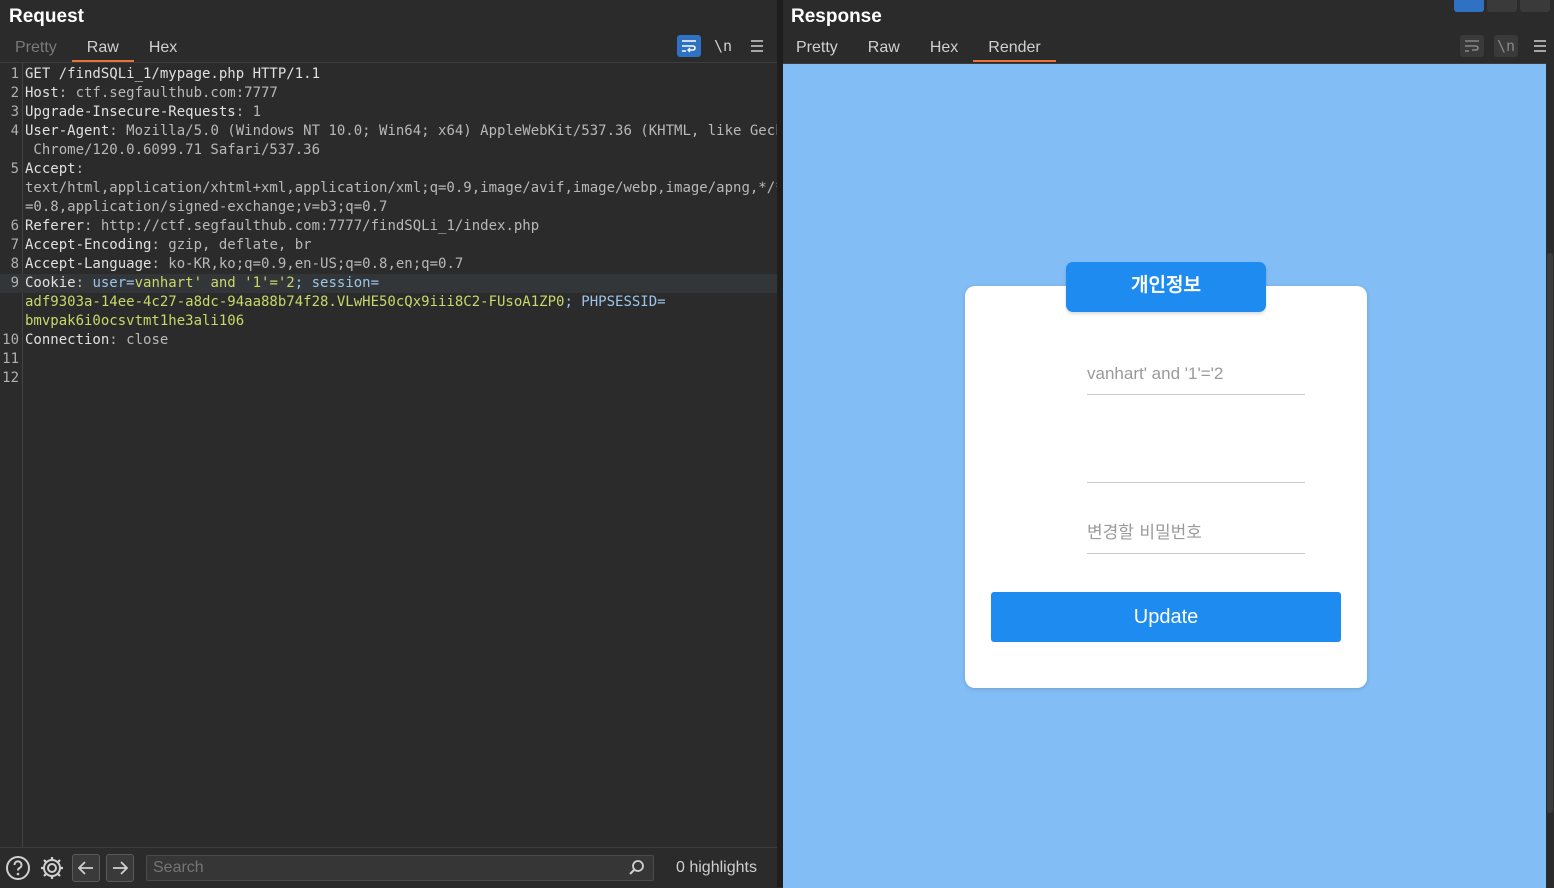 Image resolution: width=1554 pixels, height=888 pixels. What do you see at coordinates (388, 93) in the screenshot?
I see `code-line: 2 Host: ctf.segfaulthub.com:7777` at bounding box center [388, 93].